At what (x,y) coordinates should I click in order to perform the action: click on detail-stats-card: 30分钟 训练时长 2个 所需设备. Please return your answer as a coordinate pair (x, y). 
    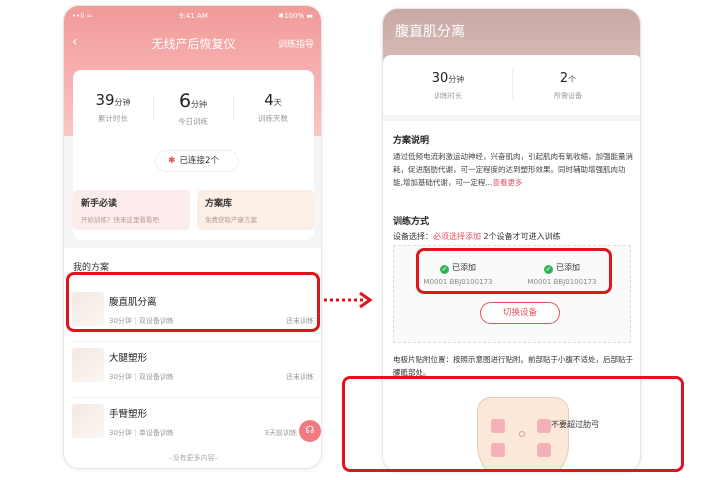
    Looking at the image, I should click on (511, 85).